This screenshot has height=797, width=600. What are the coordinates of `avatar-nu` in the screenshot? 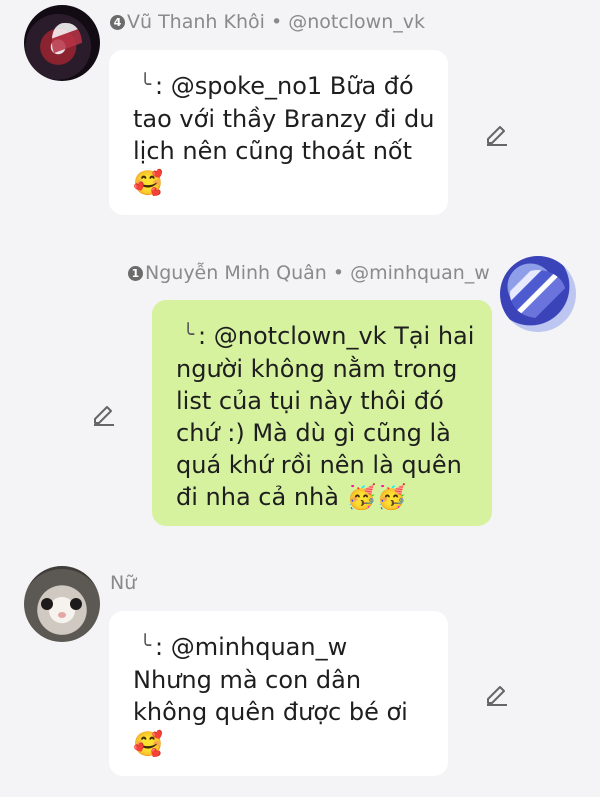 It's located at (62, 604).